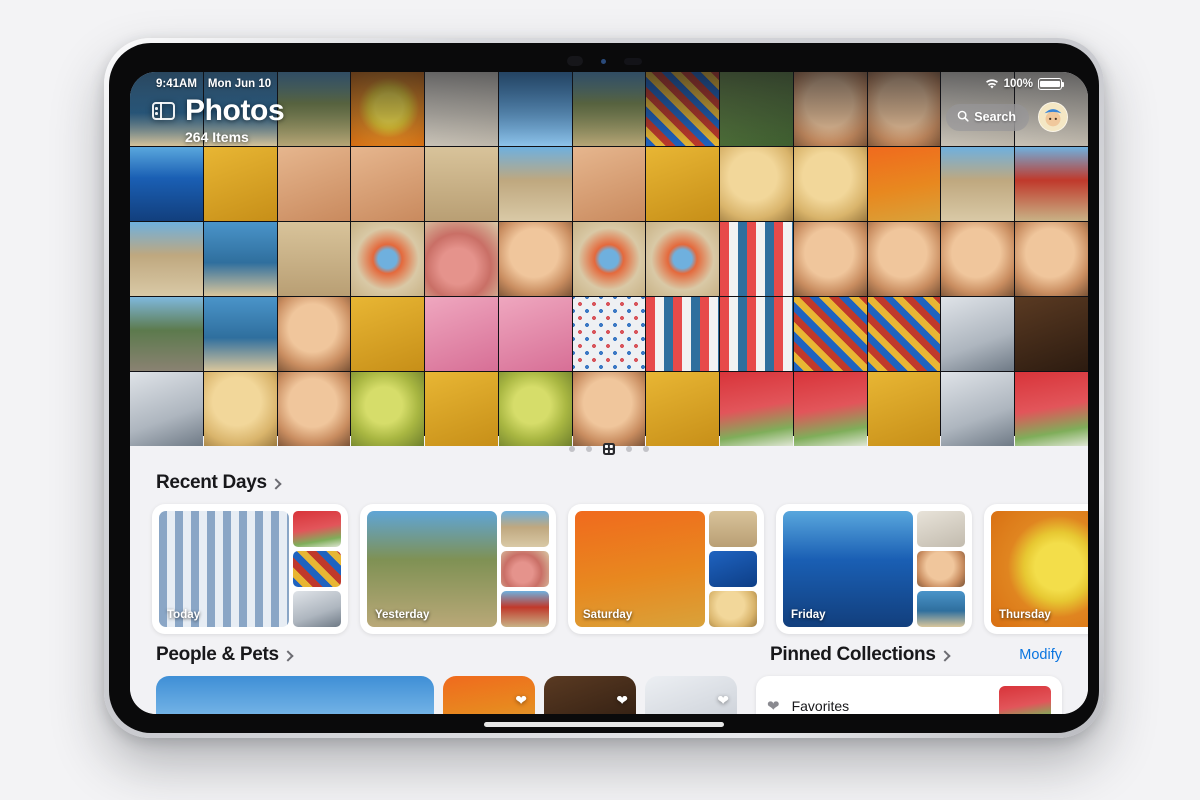 The image size is (1200, 800). What do you see at coordinates (437, 695) in the screenshot?
I see `people-and-pets-rail: ❤ ❤ ❤` at bounding box center [437, 695].